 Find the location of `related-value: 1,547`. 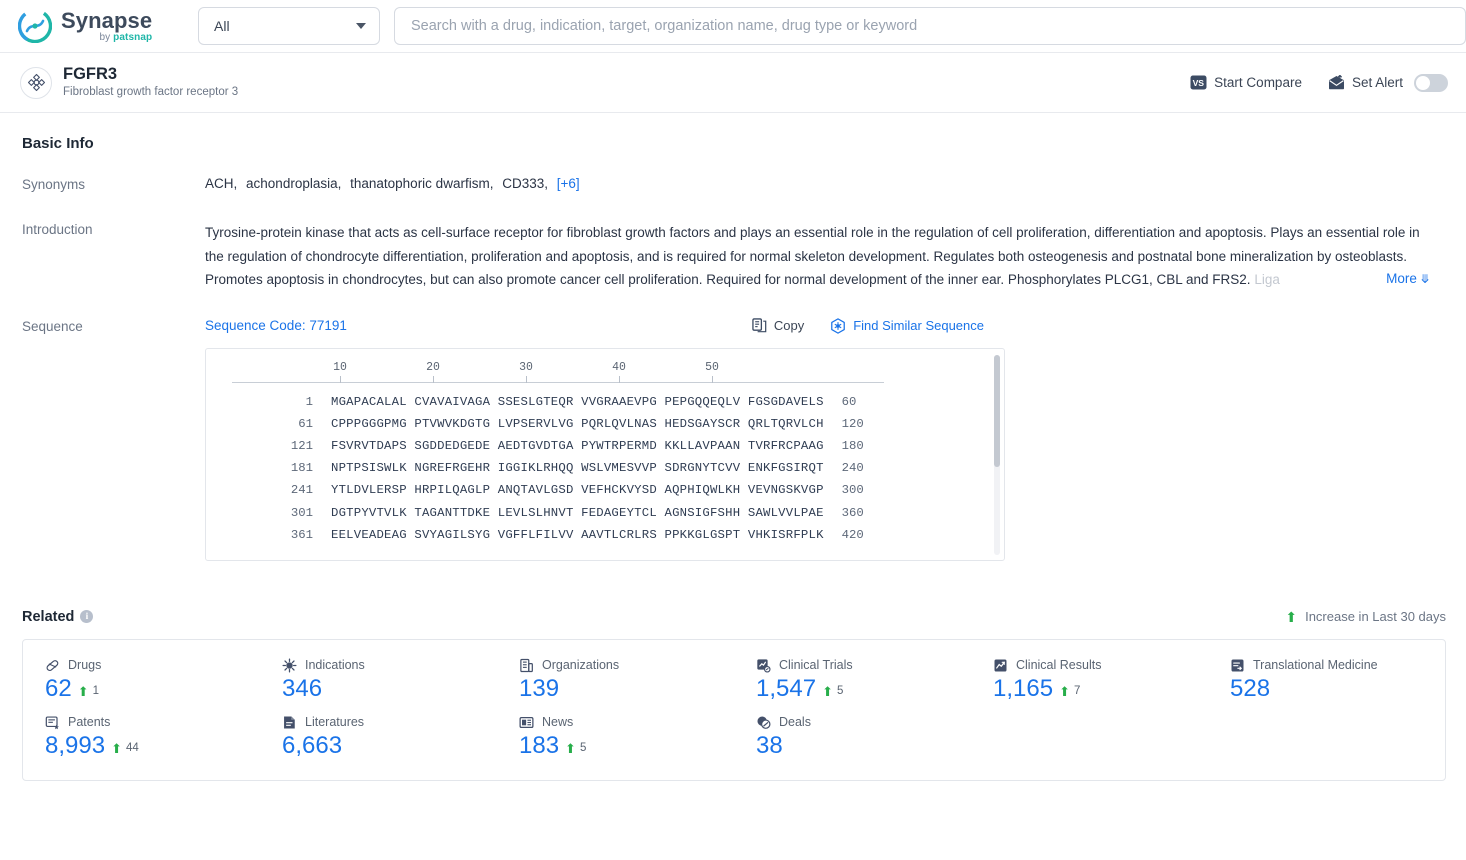

related-value: 1,547 is located at coordinates (786, 689).